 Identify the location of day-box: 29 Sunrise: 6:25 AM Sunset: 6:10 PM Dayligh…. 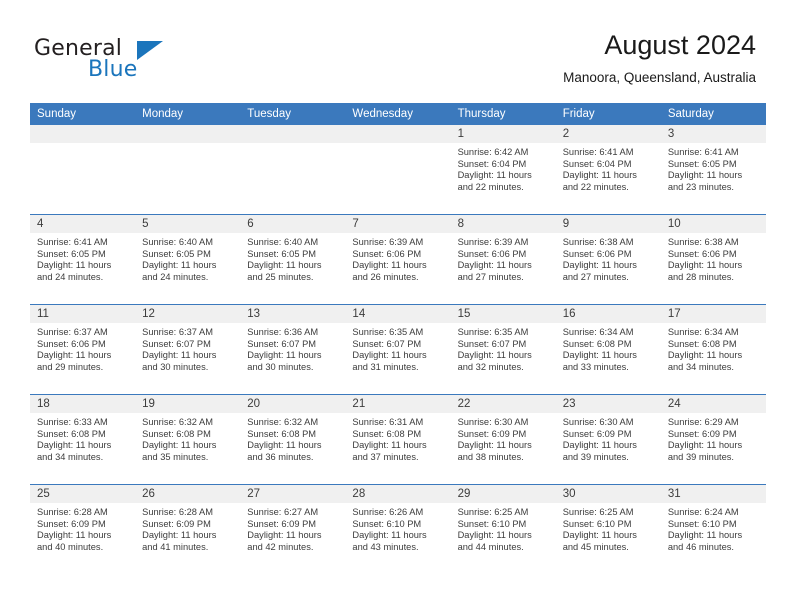
(503, 529).